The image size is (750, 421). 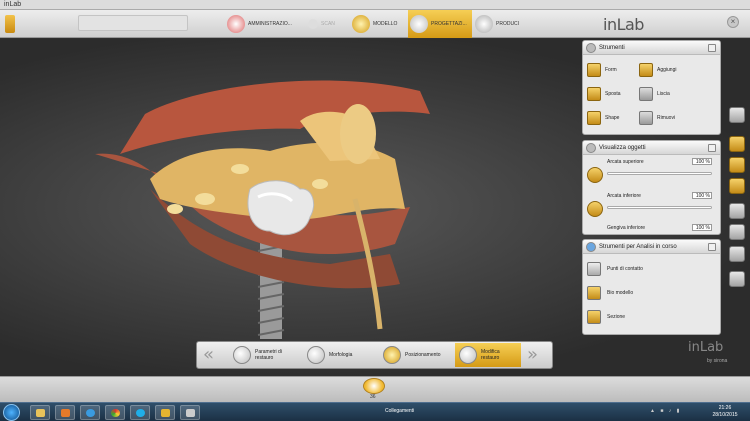 I want to click on app-icon, so click(x=190, y=413).